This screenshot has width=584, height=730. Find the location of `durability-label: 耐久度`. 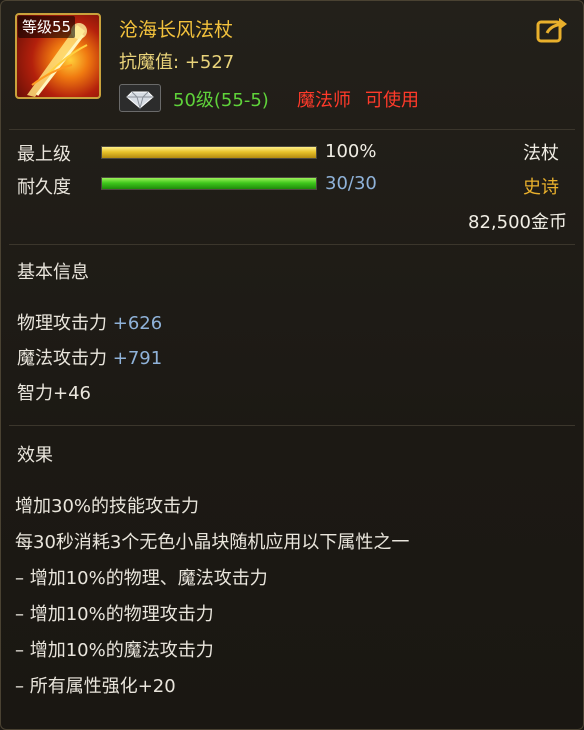

durability-label: 耐久度 is located at coordinates (44, 187).